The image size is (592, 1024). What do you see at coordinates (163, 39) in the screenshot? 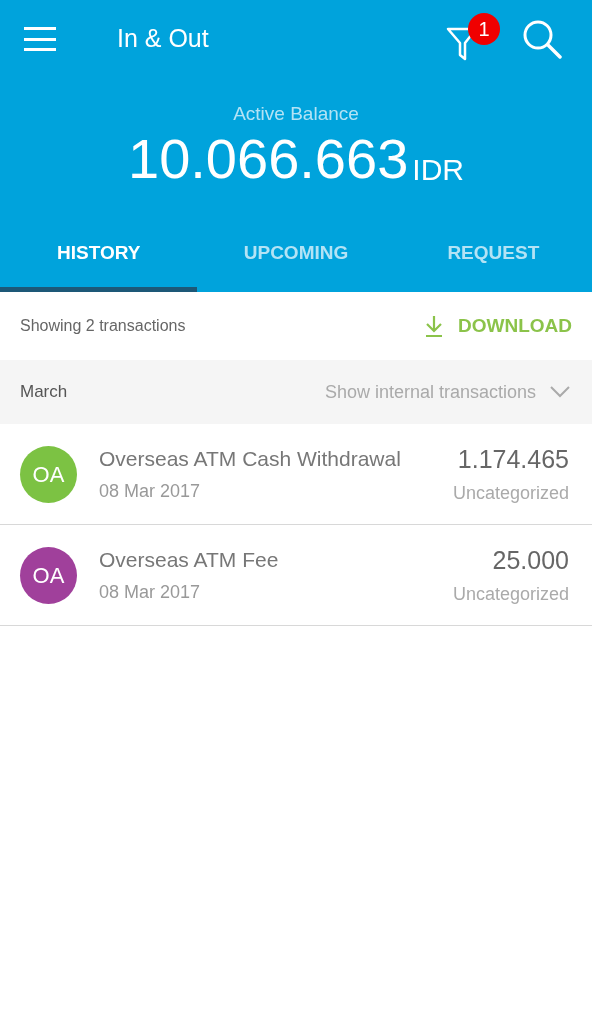
I see `app-title: In & Out` at bounding box center [163, 39].